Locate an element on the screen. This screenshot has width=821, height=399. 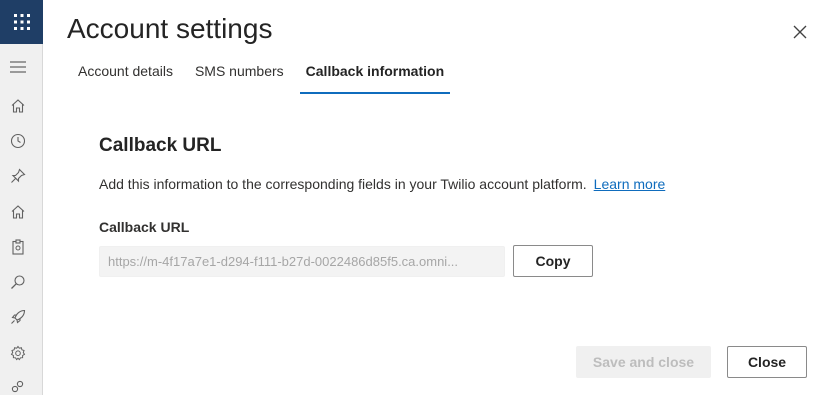
tab-account-details: Account details is located at coordinates (125, 77).